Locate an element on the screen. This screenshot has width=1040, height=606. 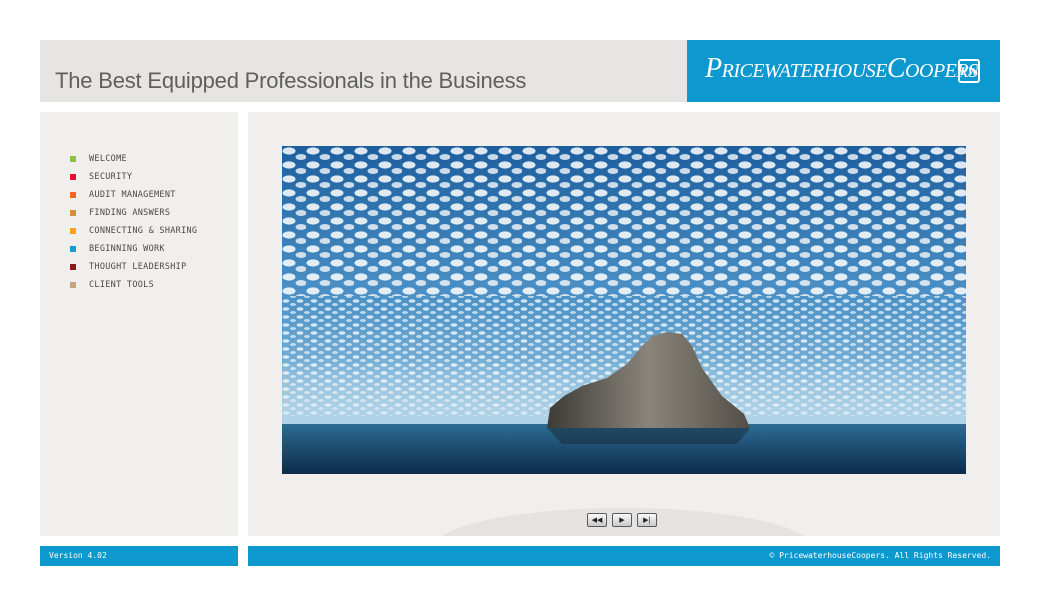
playback-controls: ◀◀ ▶ ▶| is located at coordinates (622, 520).